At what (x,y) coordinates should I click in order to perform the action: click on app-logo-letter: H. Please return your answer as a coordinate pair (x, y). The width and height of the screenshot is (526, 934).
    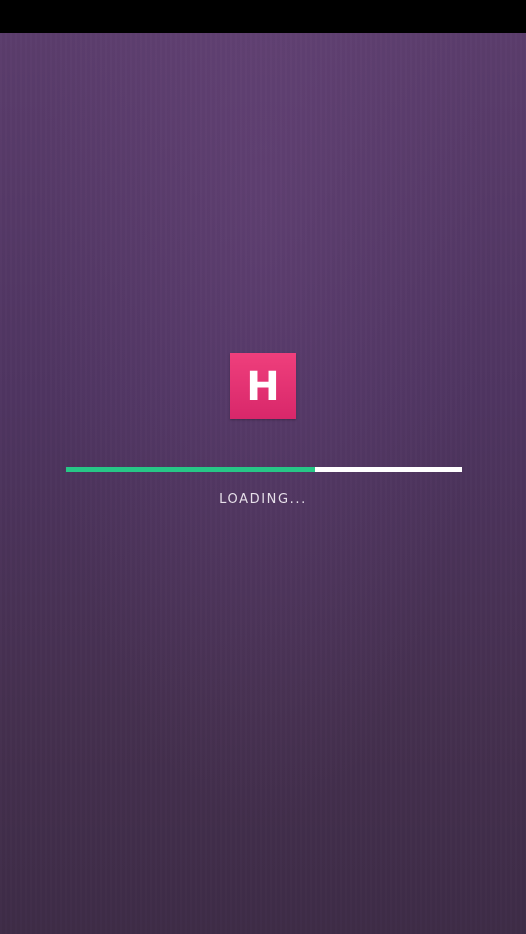
    Looking at the image, I should click on (263, 386).